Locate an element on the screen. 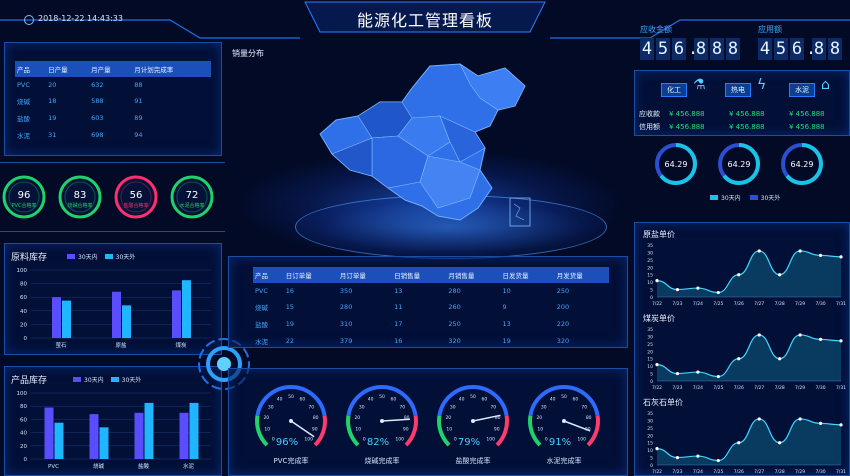 Image resolution: width=850 pixels, height=476 pixels. area-fill is located at coordinates (749, 357).